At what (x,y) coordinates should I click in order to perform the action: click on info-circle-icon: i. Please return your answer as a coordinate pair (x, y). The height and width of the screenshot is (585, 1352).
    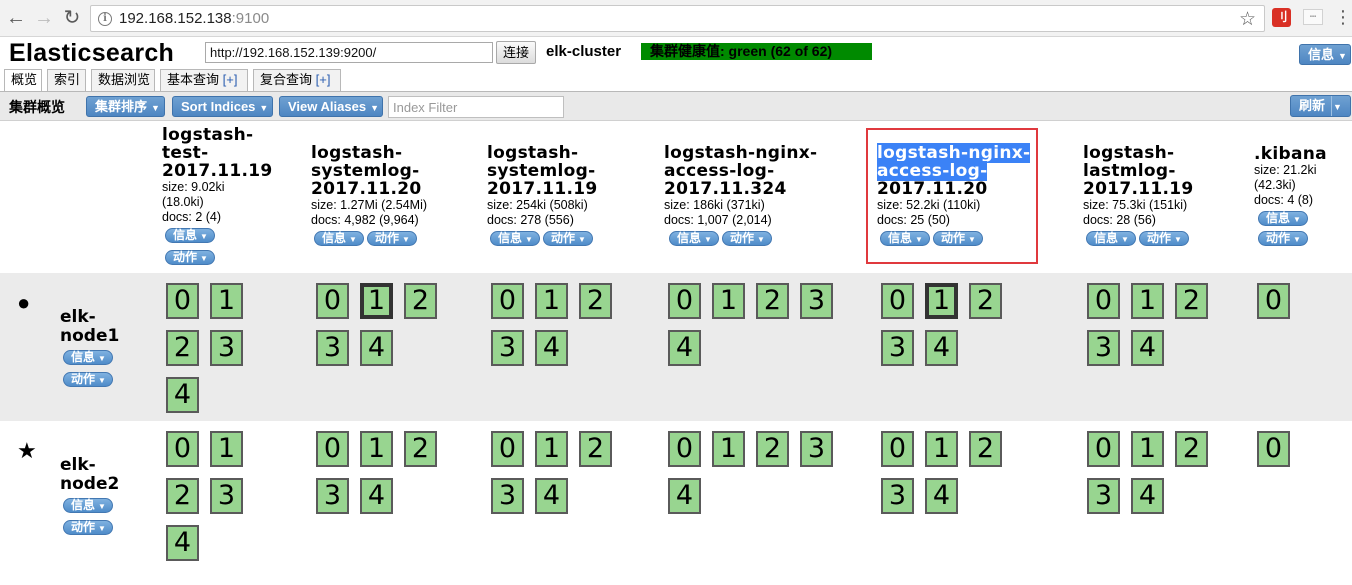
    Looking at the image, I should click on (105, 19).